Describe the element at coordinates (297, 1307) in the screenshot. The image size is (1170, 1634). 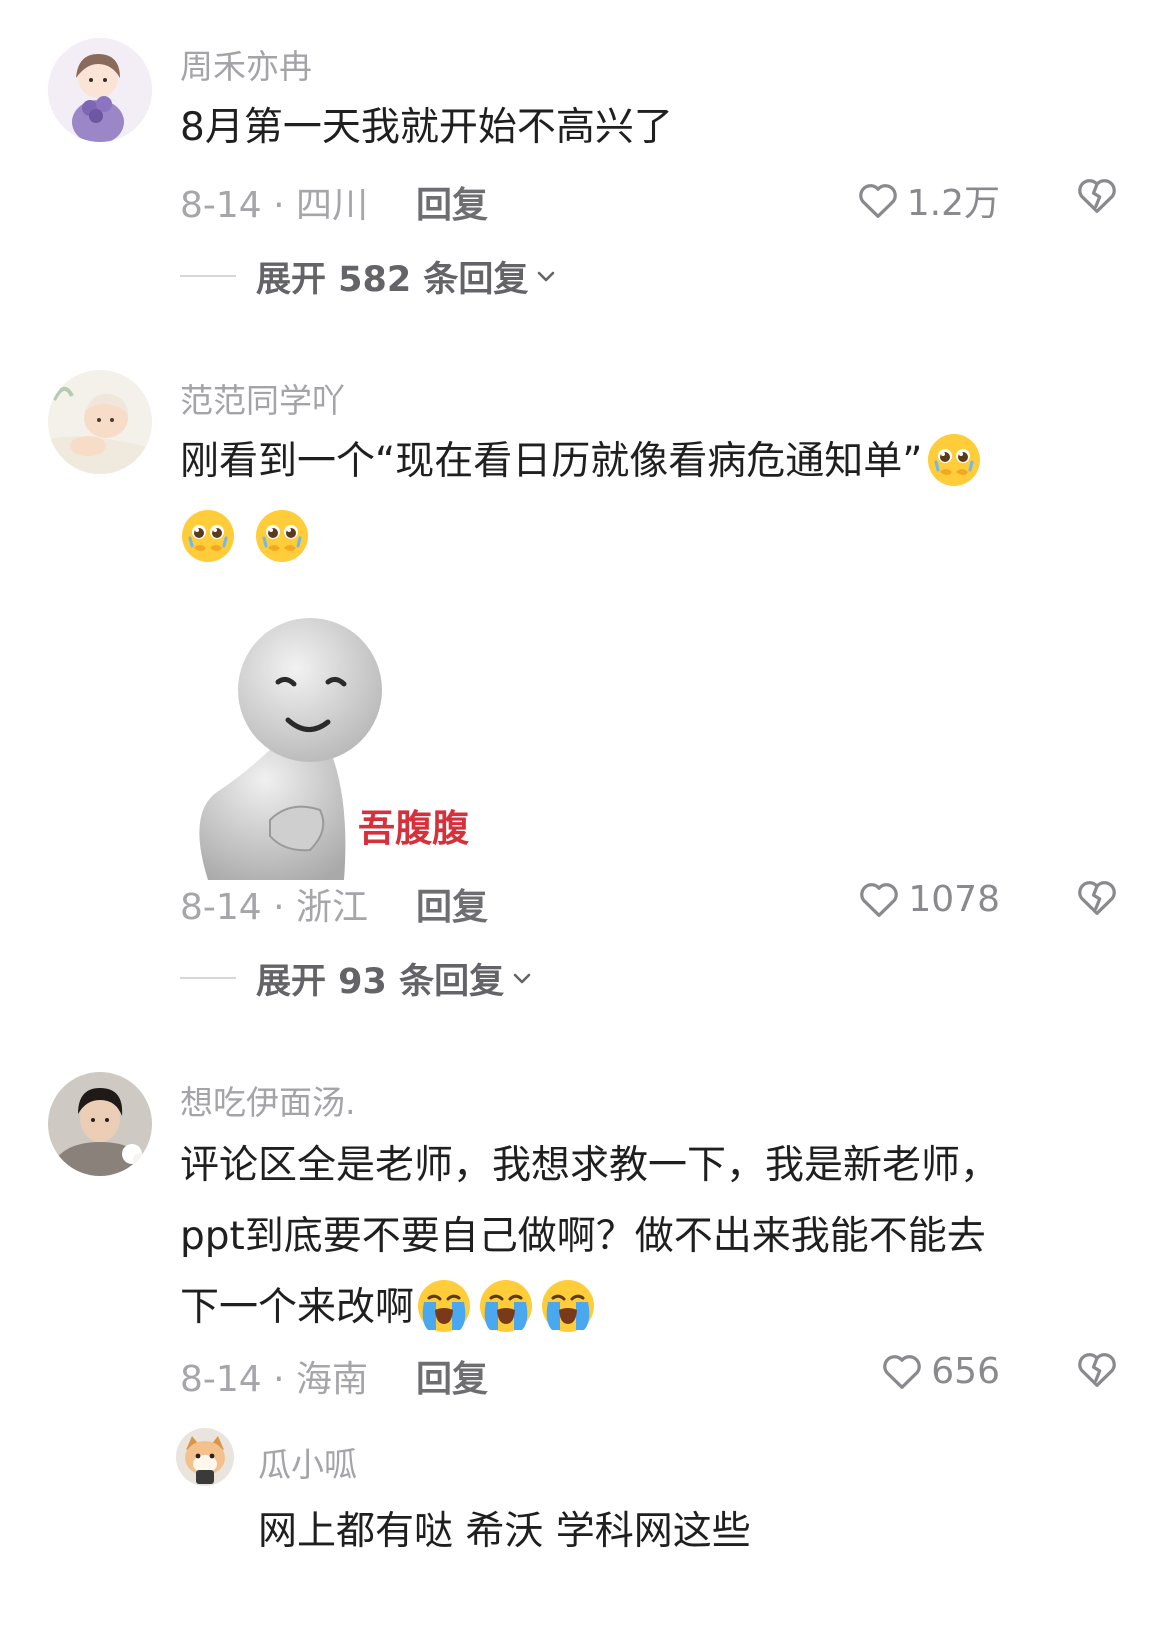
I see `comment-text-line: 下一个来改啊` at that location.